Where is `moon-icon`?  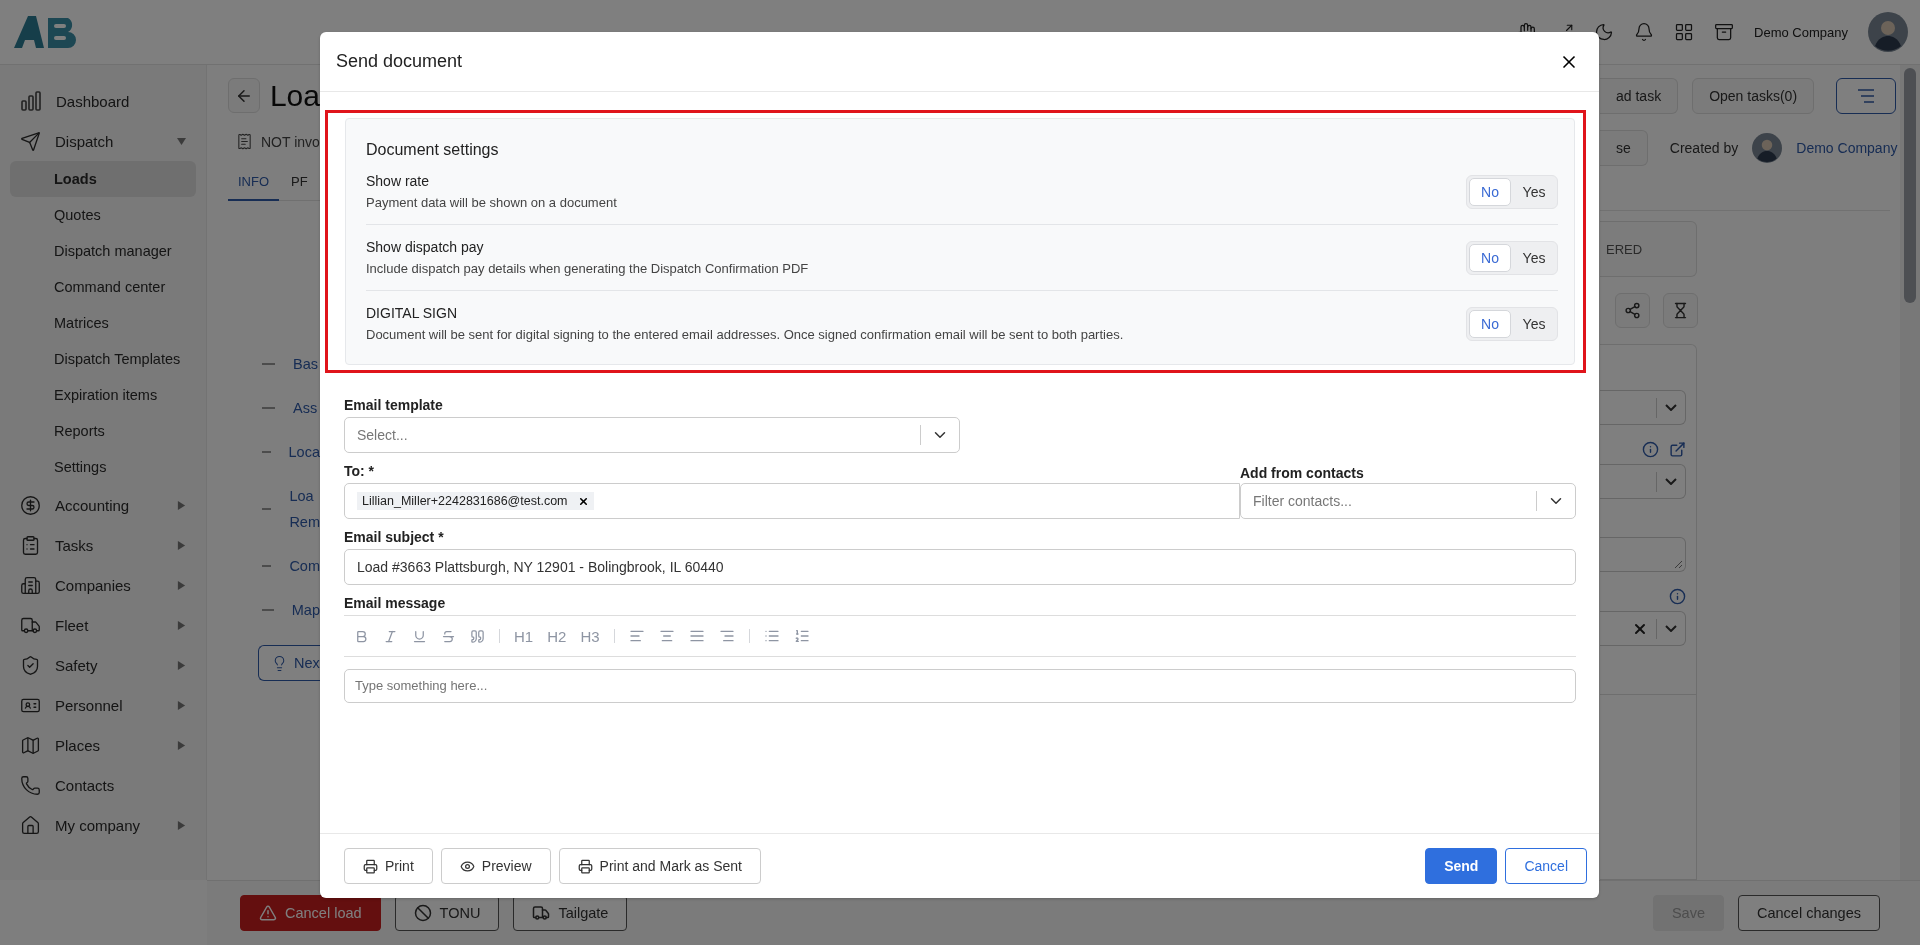 moon-icon is located at coordinates (1604, 32).